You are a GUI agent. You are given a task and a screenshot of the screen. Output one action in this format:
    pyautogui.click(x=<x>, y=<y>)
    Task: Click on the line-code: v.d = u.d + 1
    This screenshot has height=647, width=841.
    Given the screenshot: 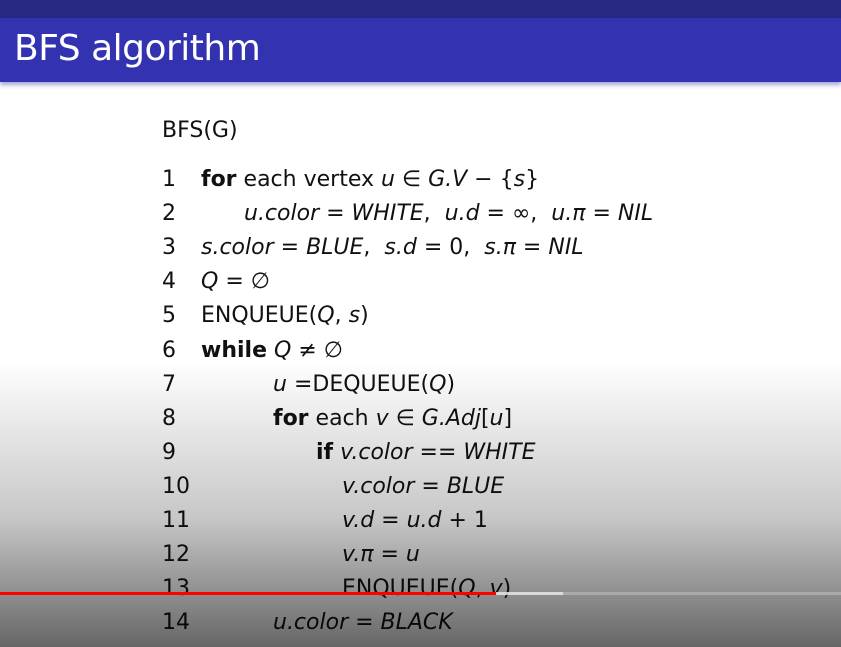 What is the action you would take?
    pyautogui.click(x=415, y=520)
    